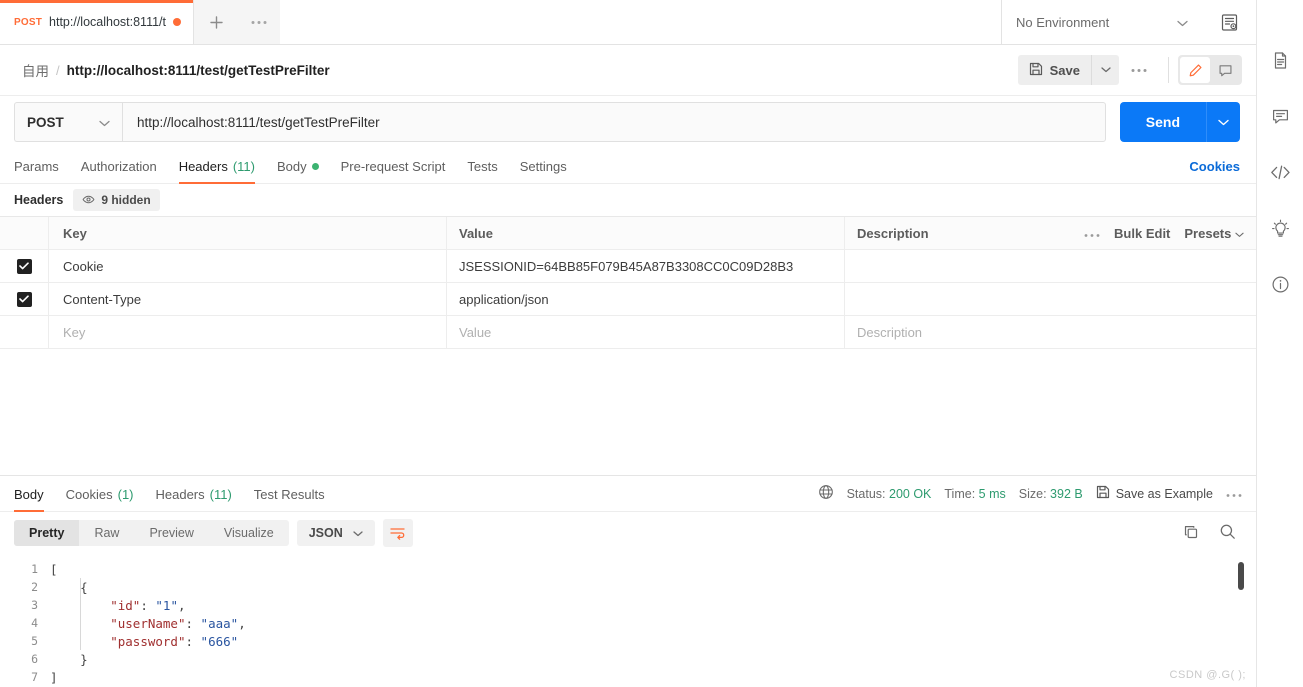 The height and width of the screenshot is (687, 1303). Describe the element at coordinates (34, 605) in the screenshot. I see `line-number: 3` at that location.